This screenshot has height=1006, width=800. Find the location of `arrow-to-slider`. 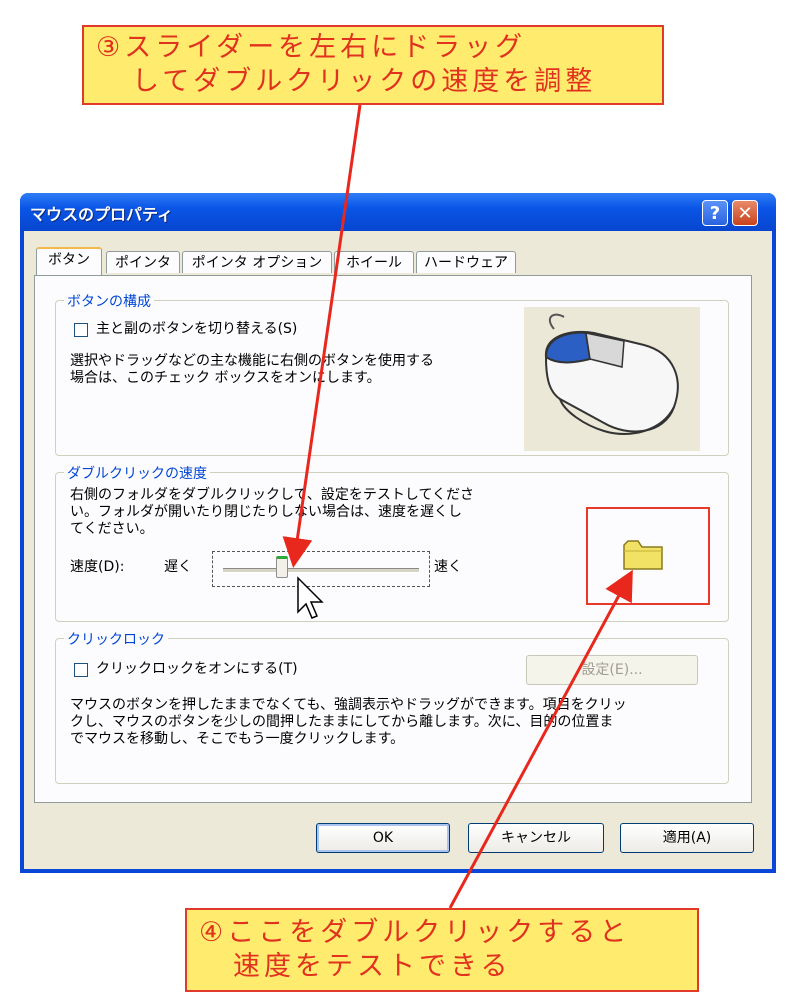

arrow-to-slider is located at coordinates (322, 336).